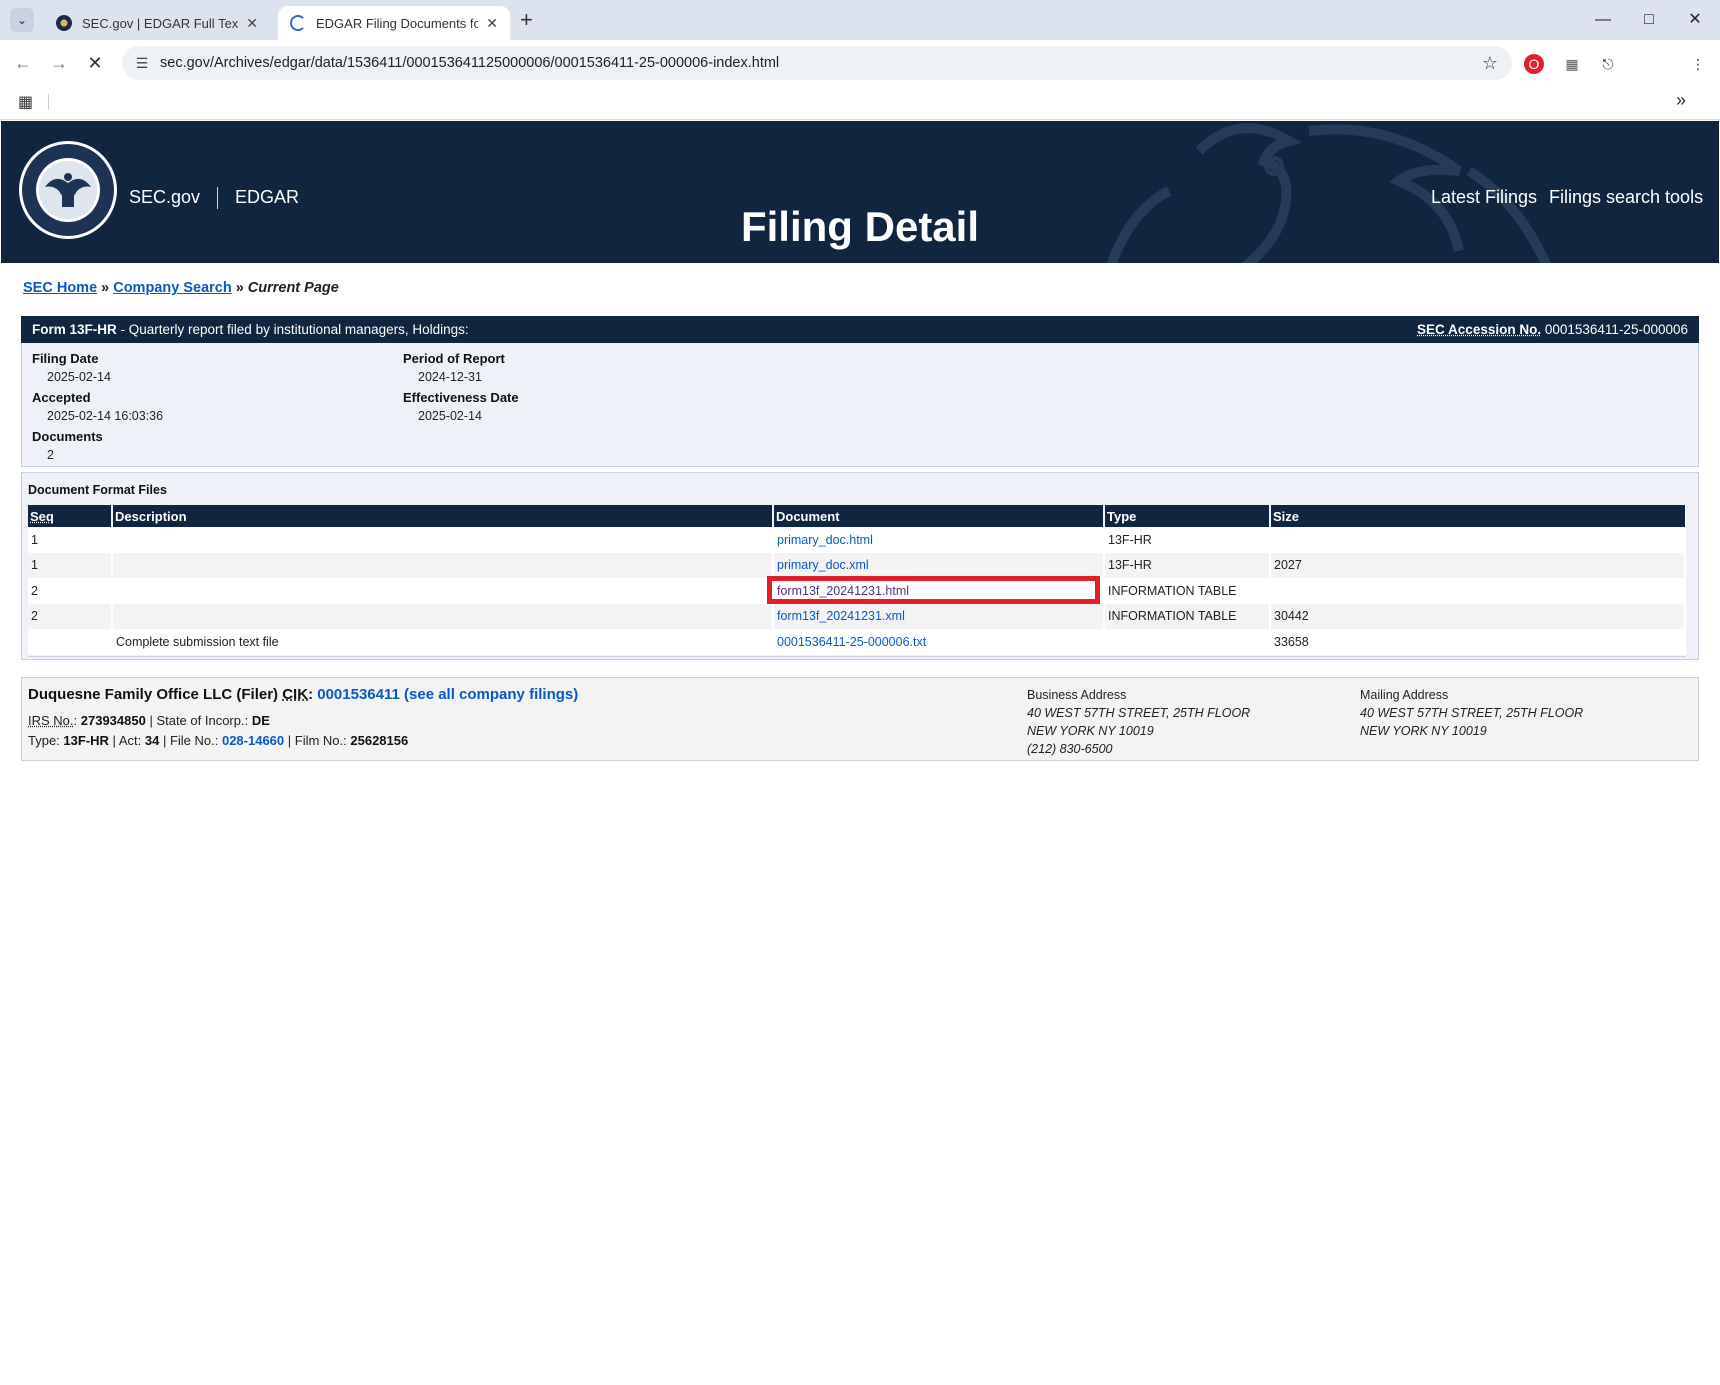  I want to click on documents-value: 2, so click(50, 455).